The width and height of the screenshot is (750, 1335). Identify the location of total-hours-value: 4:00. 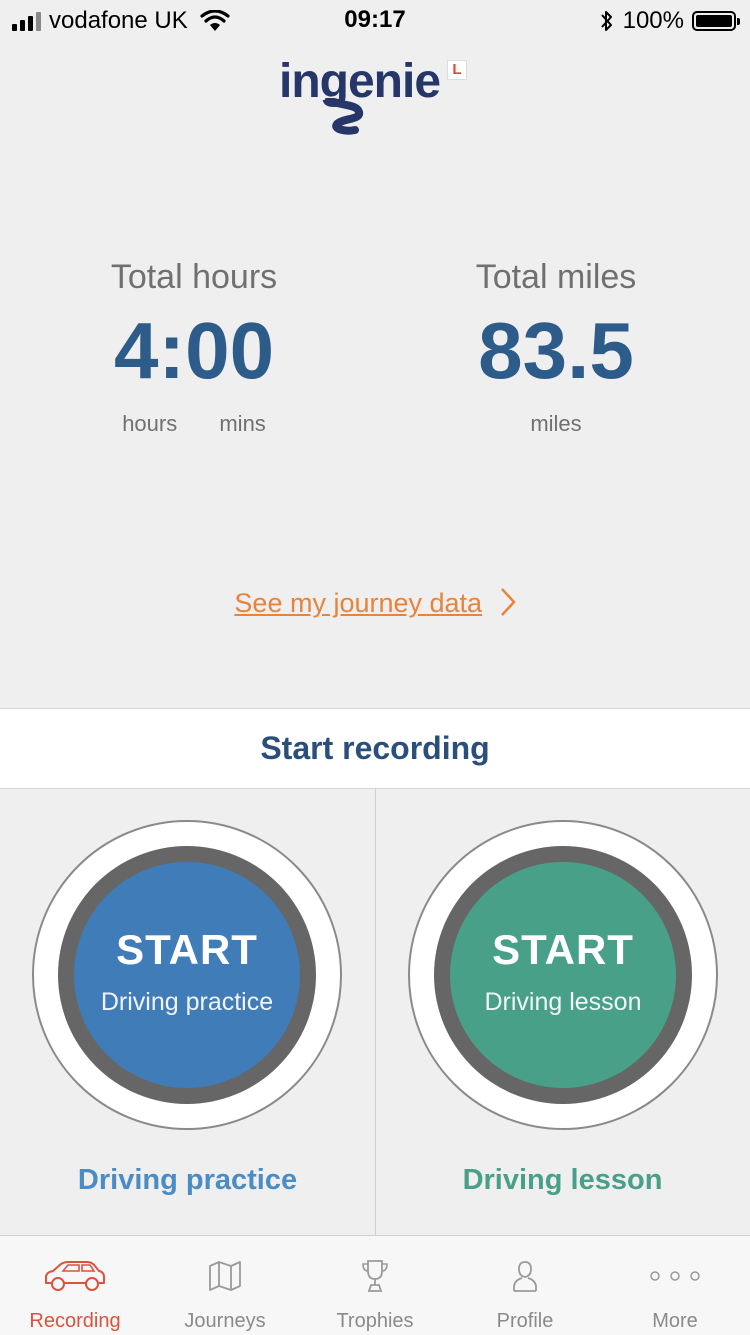
(194, 350).